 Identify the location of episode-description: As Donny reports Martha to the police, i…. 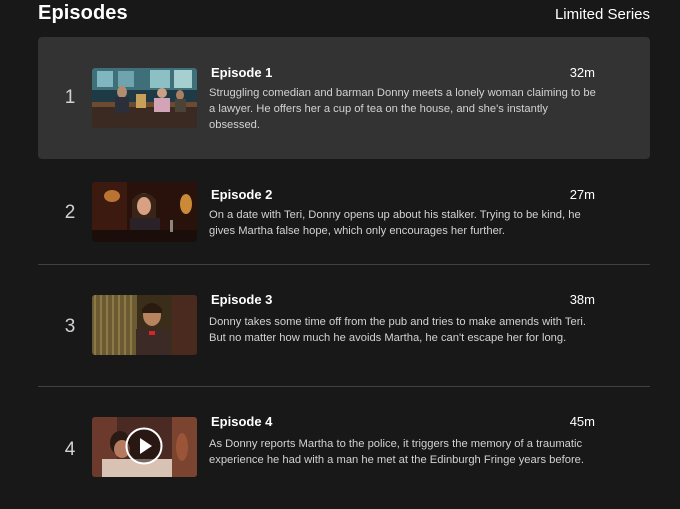
(397, 452).